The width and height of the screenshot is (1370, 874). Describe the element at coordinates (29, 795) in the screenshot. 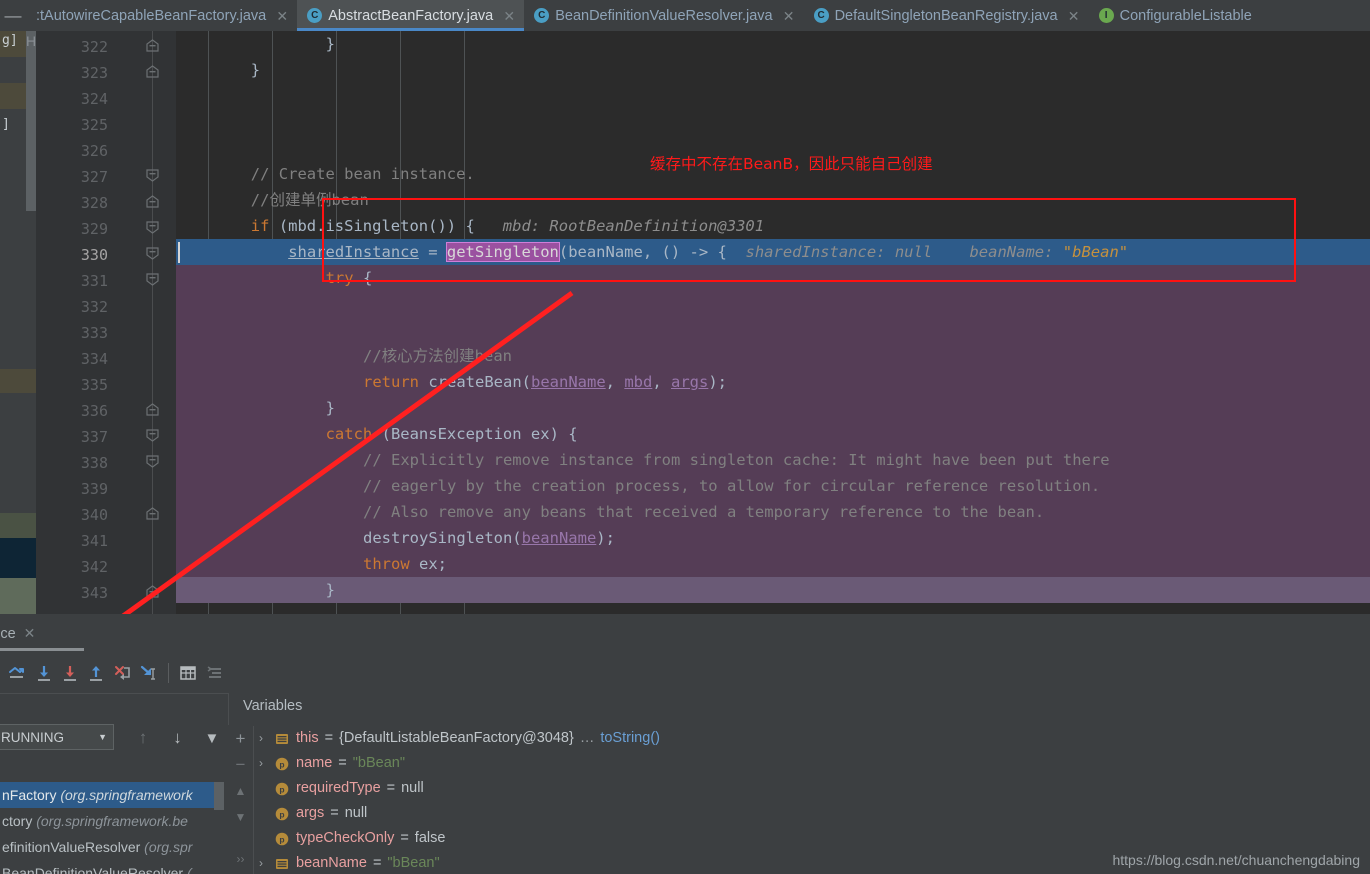

I see `frame-method: nFactory` at that location.